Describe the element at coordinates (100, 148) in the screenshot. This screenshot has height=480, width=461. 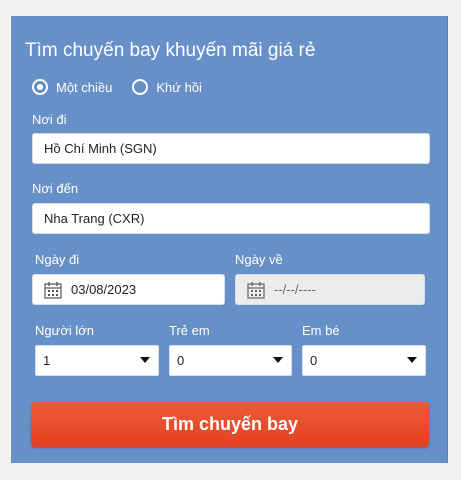
I see `from-value: Hồ Chí Minh (SGN)` at that location.